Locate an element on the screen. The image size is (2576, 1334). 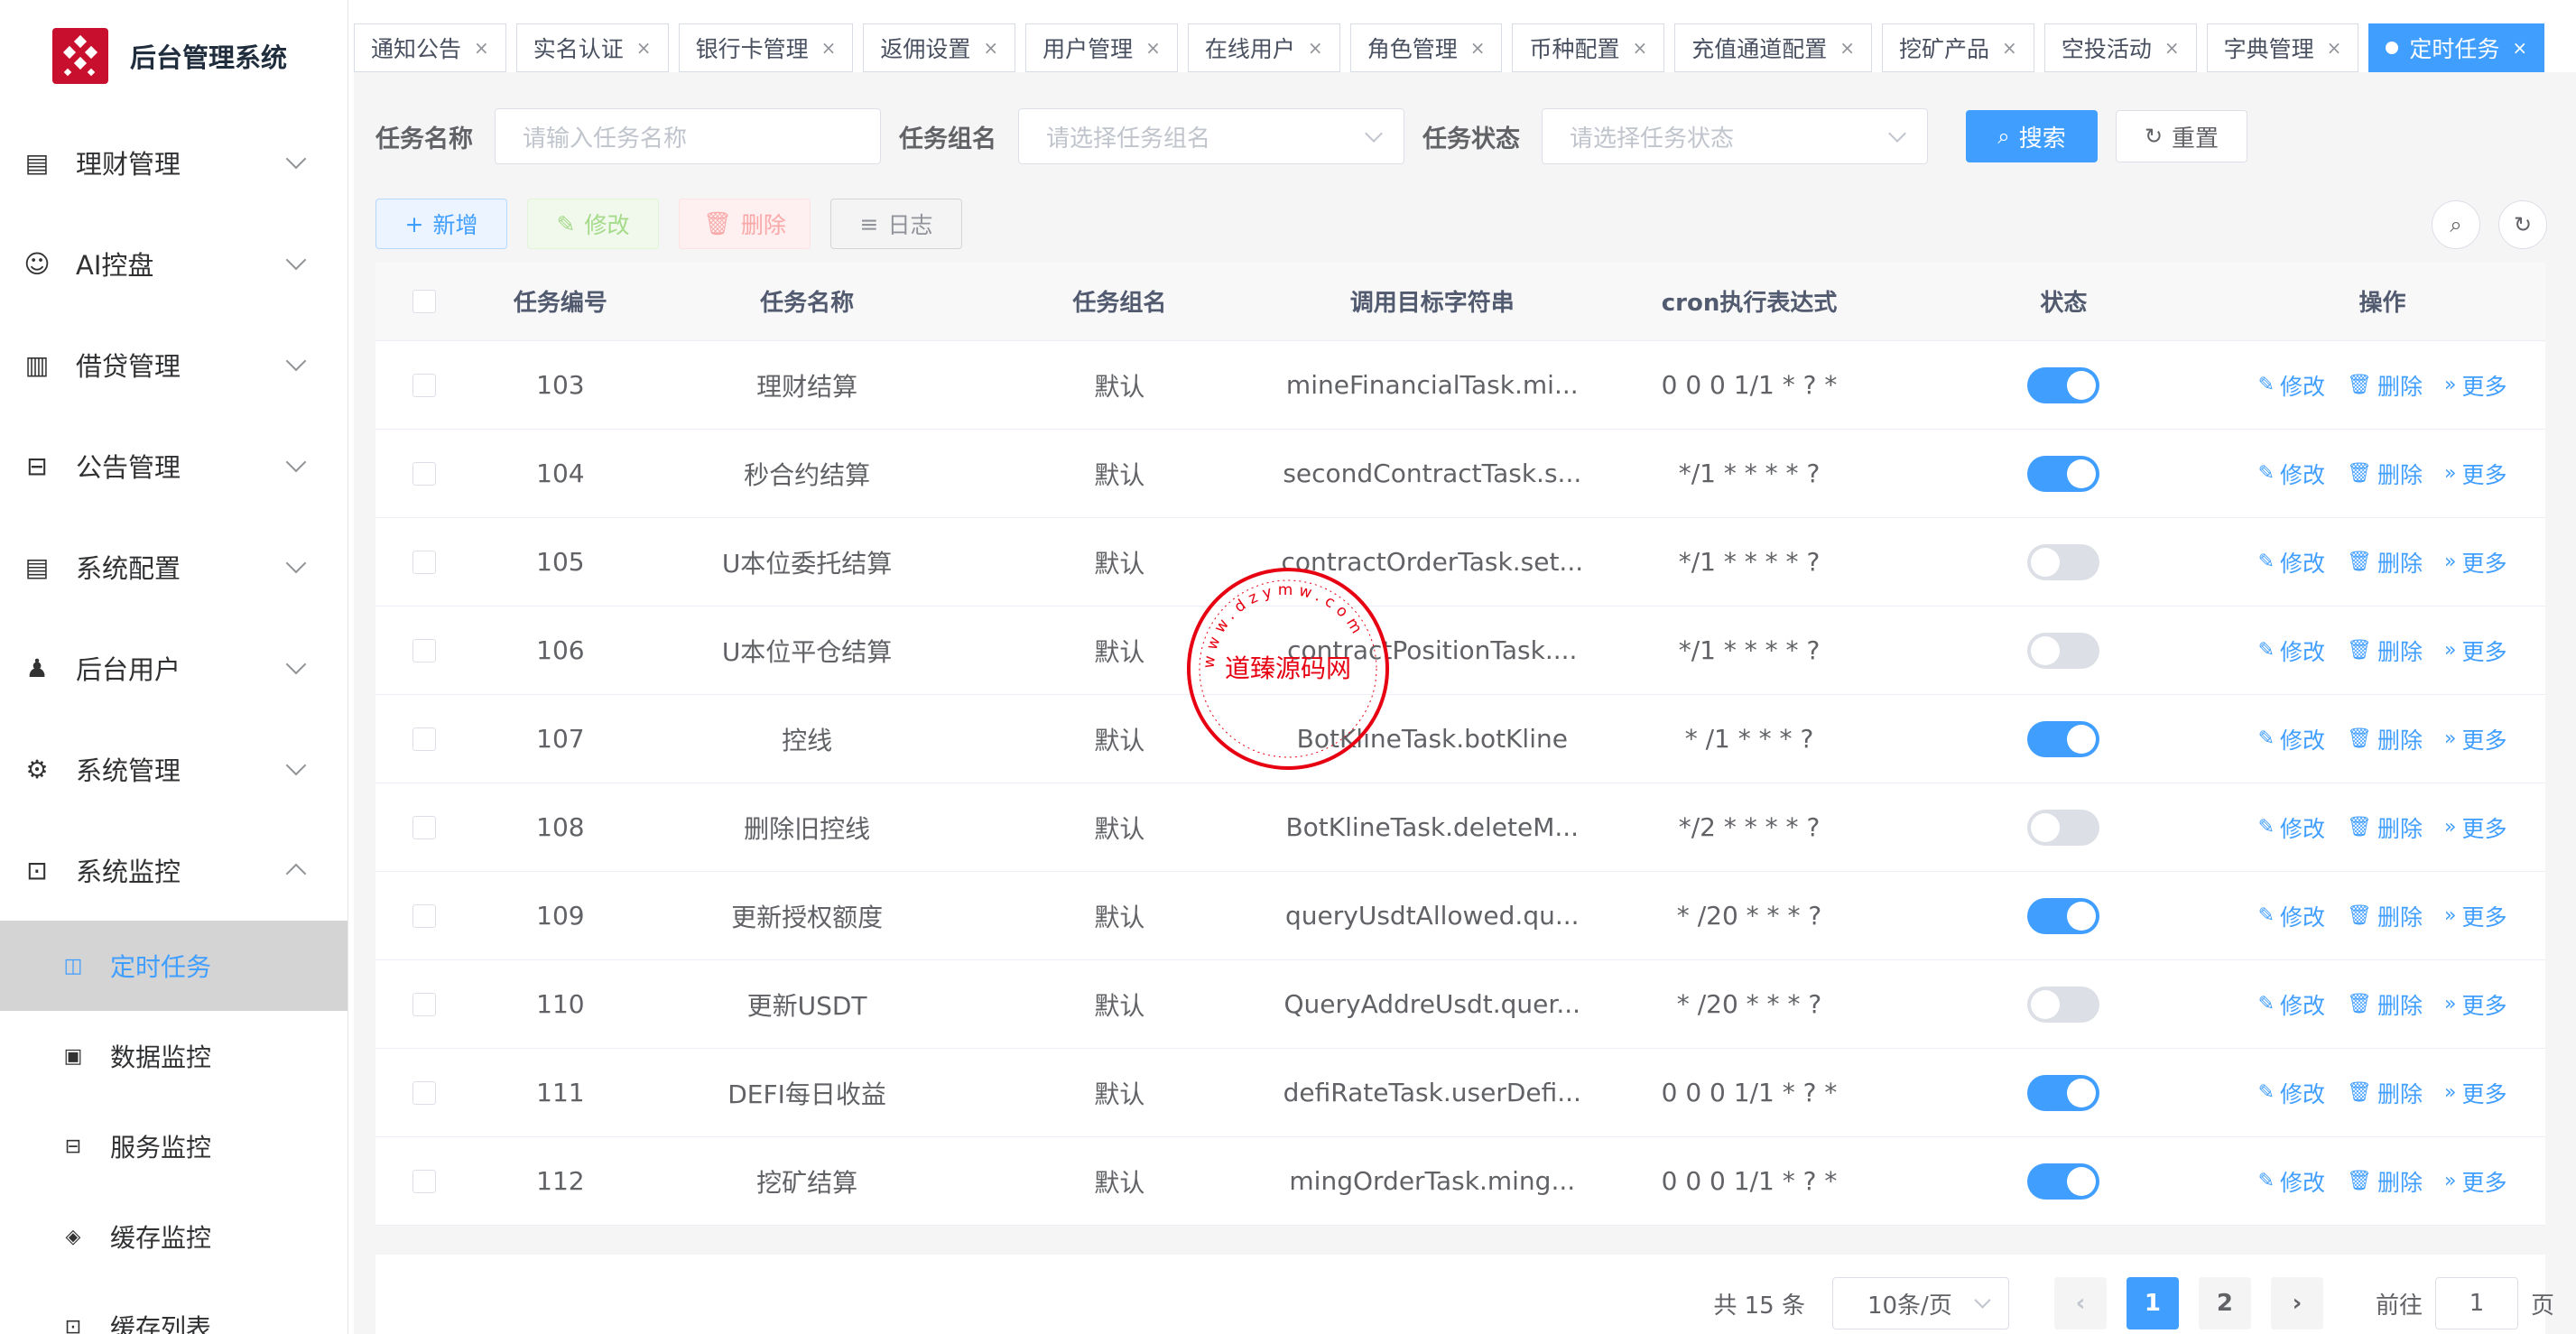
sidebar-item: ▤ 系统配置 is located at coordinates (173, 566).